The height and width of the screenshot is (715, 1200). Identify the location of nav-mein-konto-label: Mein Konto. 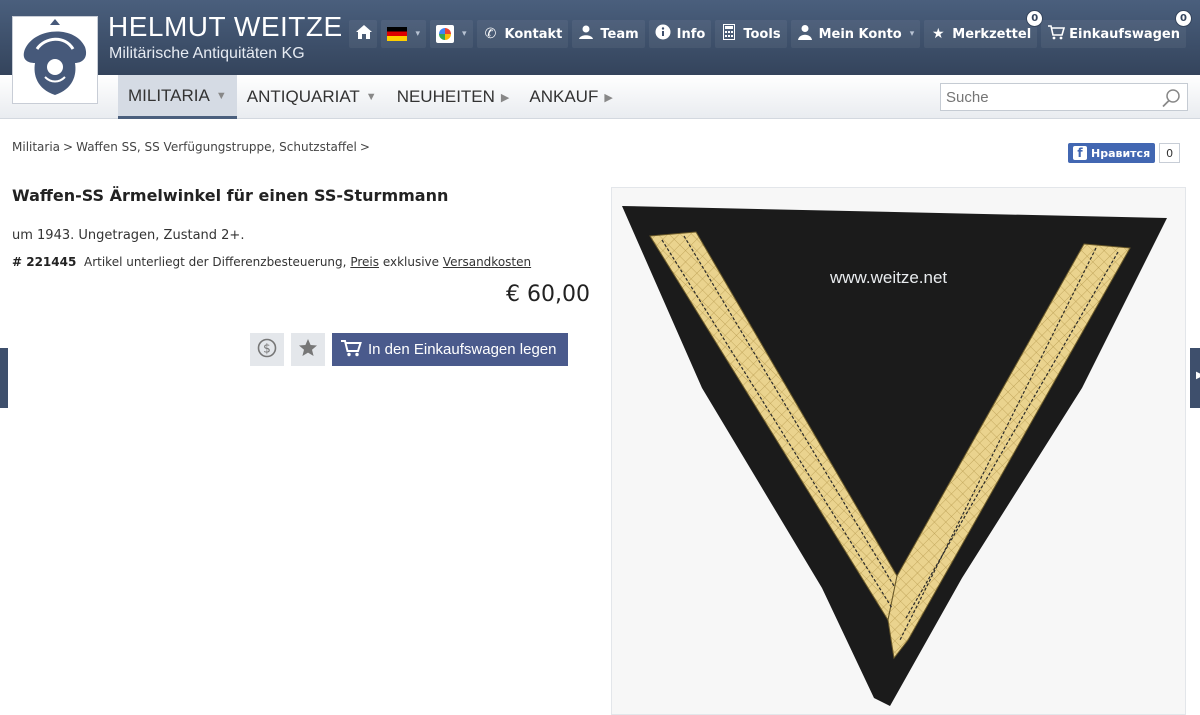
(860, 34).